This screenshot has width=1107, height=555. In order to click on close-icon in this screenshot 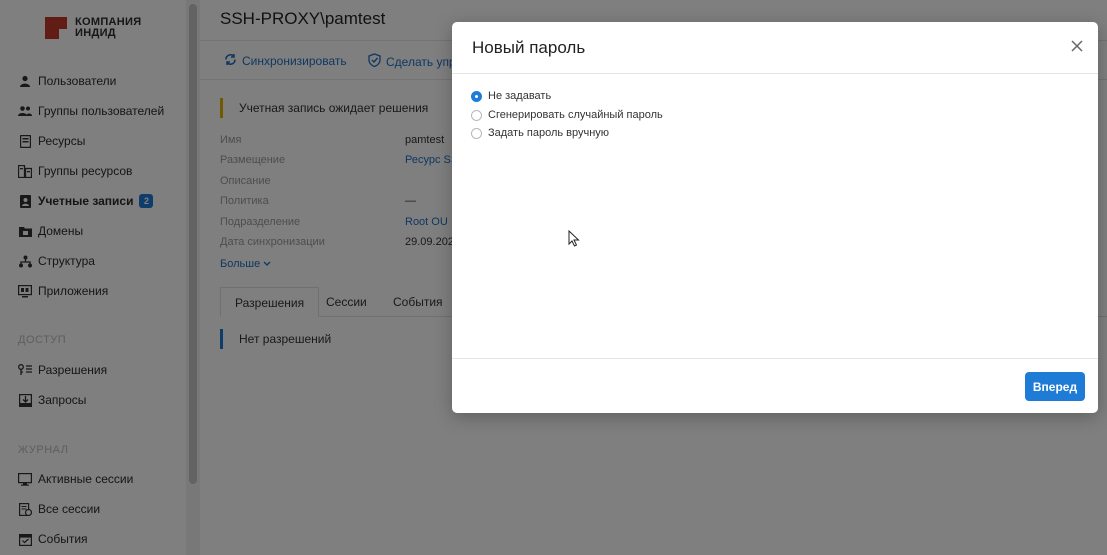, I will do `click(1077, 48)`.